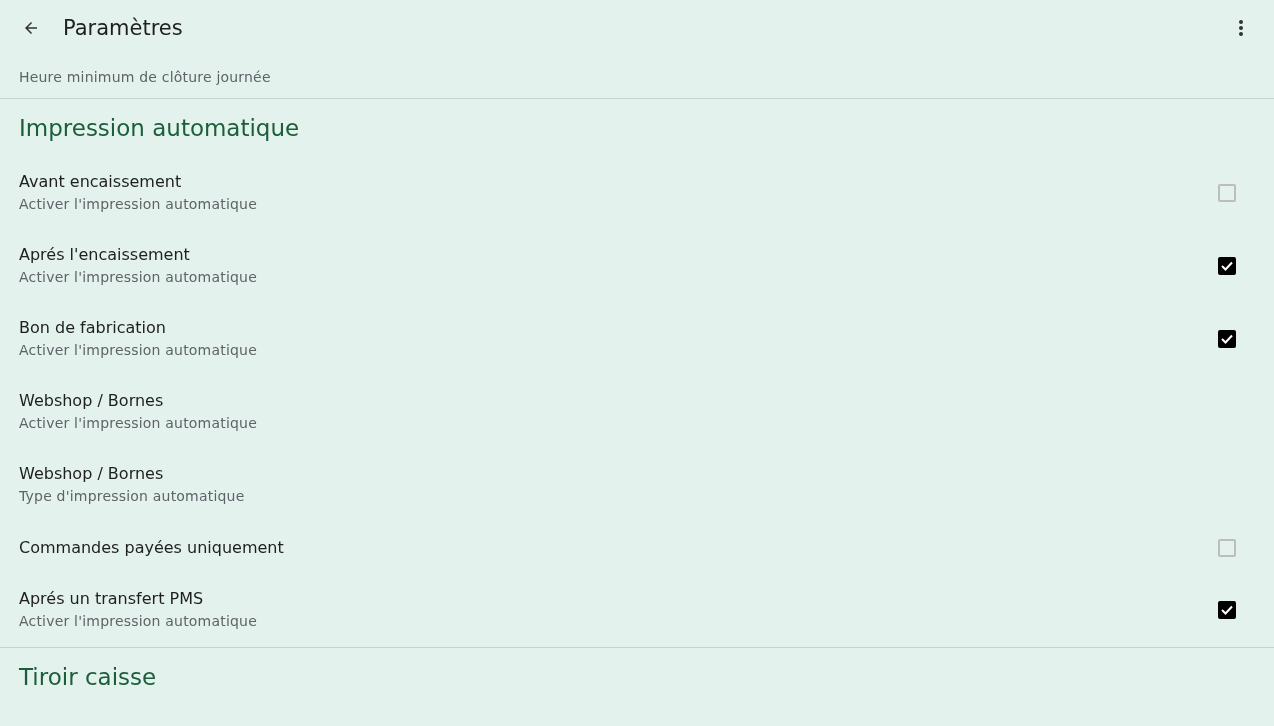 This screenshot has width=1274, height=726. I want to click on setting-title: Avant encaissement, so click(101, 182).